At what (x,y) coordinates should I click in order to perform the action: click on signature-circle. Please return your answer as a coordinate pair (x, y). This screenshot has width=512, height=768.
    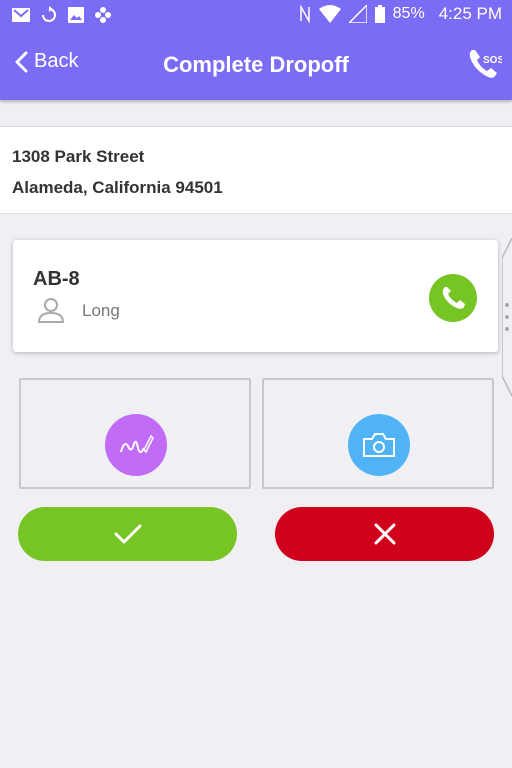
    Looking at the image, I should click on (136, 445).